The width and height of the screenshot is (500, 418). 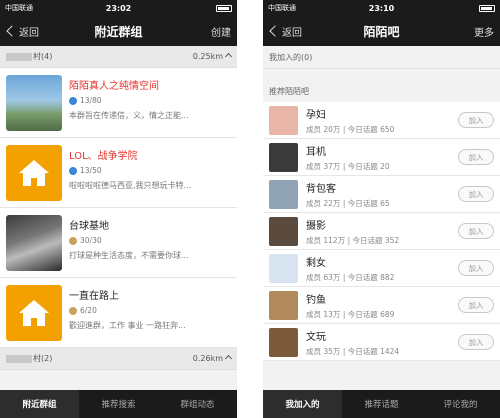 What do you see at coordinates (29, 33) in the screenshot?
I see `back-label: 返回` at bounding box center [29, 33].